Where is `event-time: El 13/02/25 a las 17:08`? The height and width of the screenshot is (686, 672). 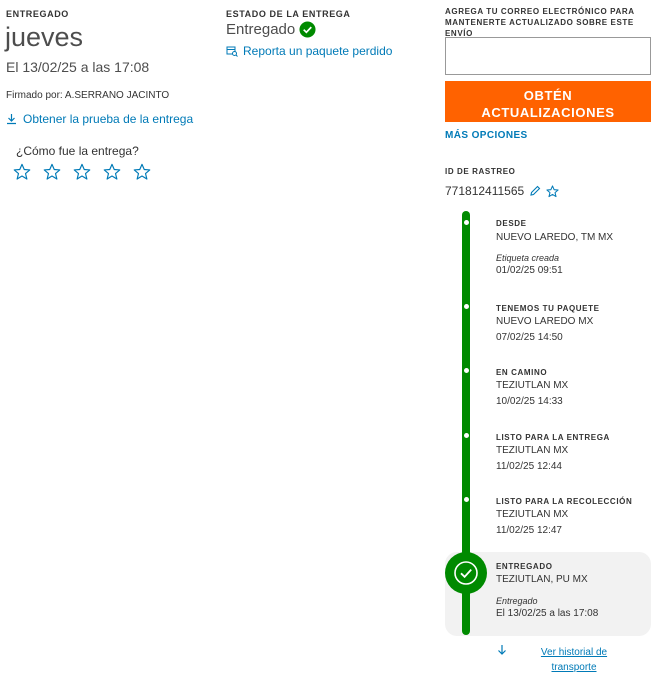 event-time: El 13/02/25 a las 17:08 is located at coordinates (547, 613).